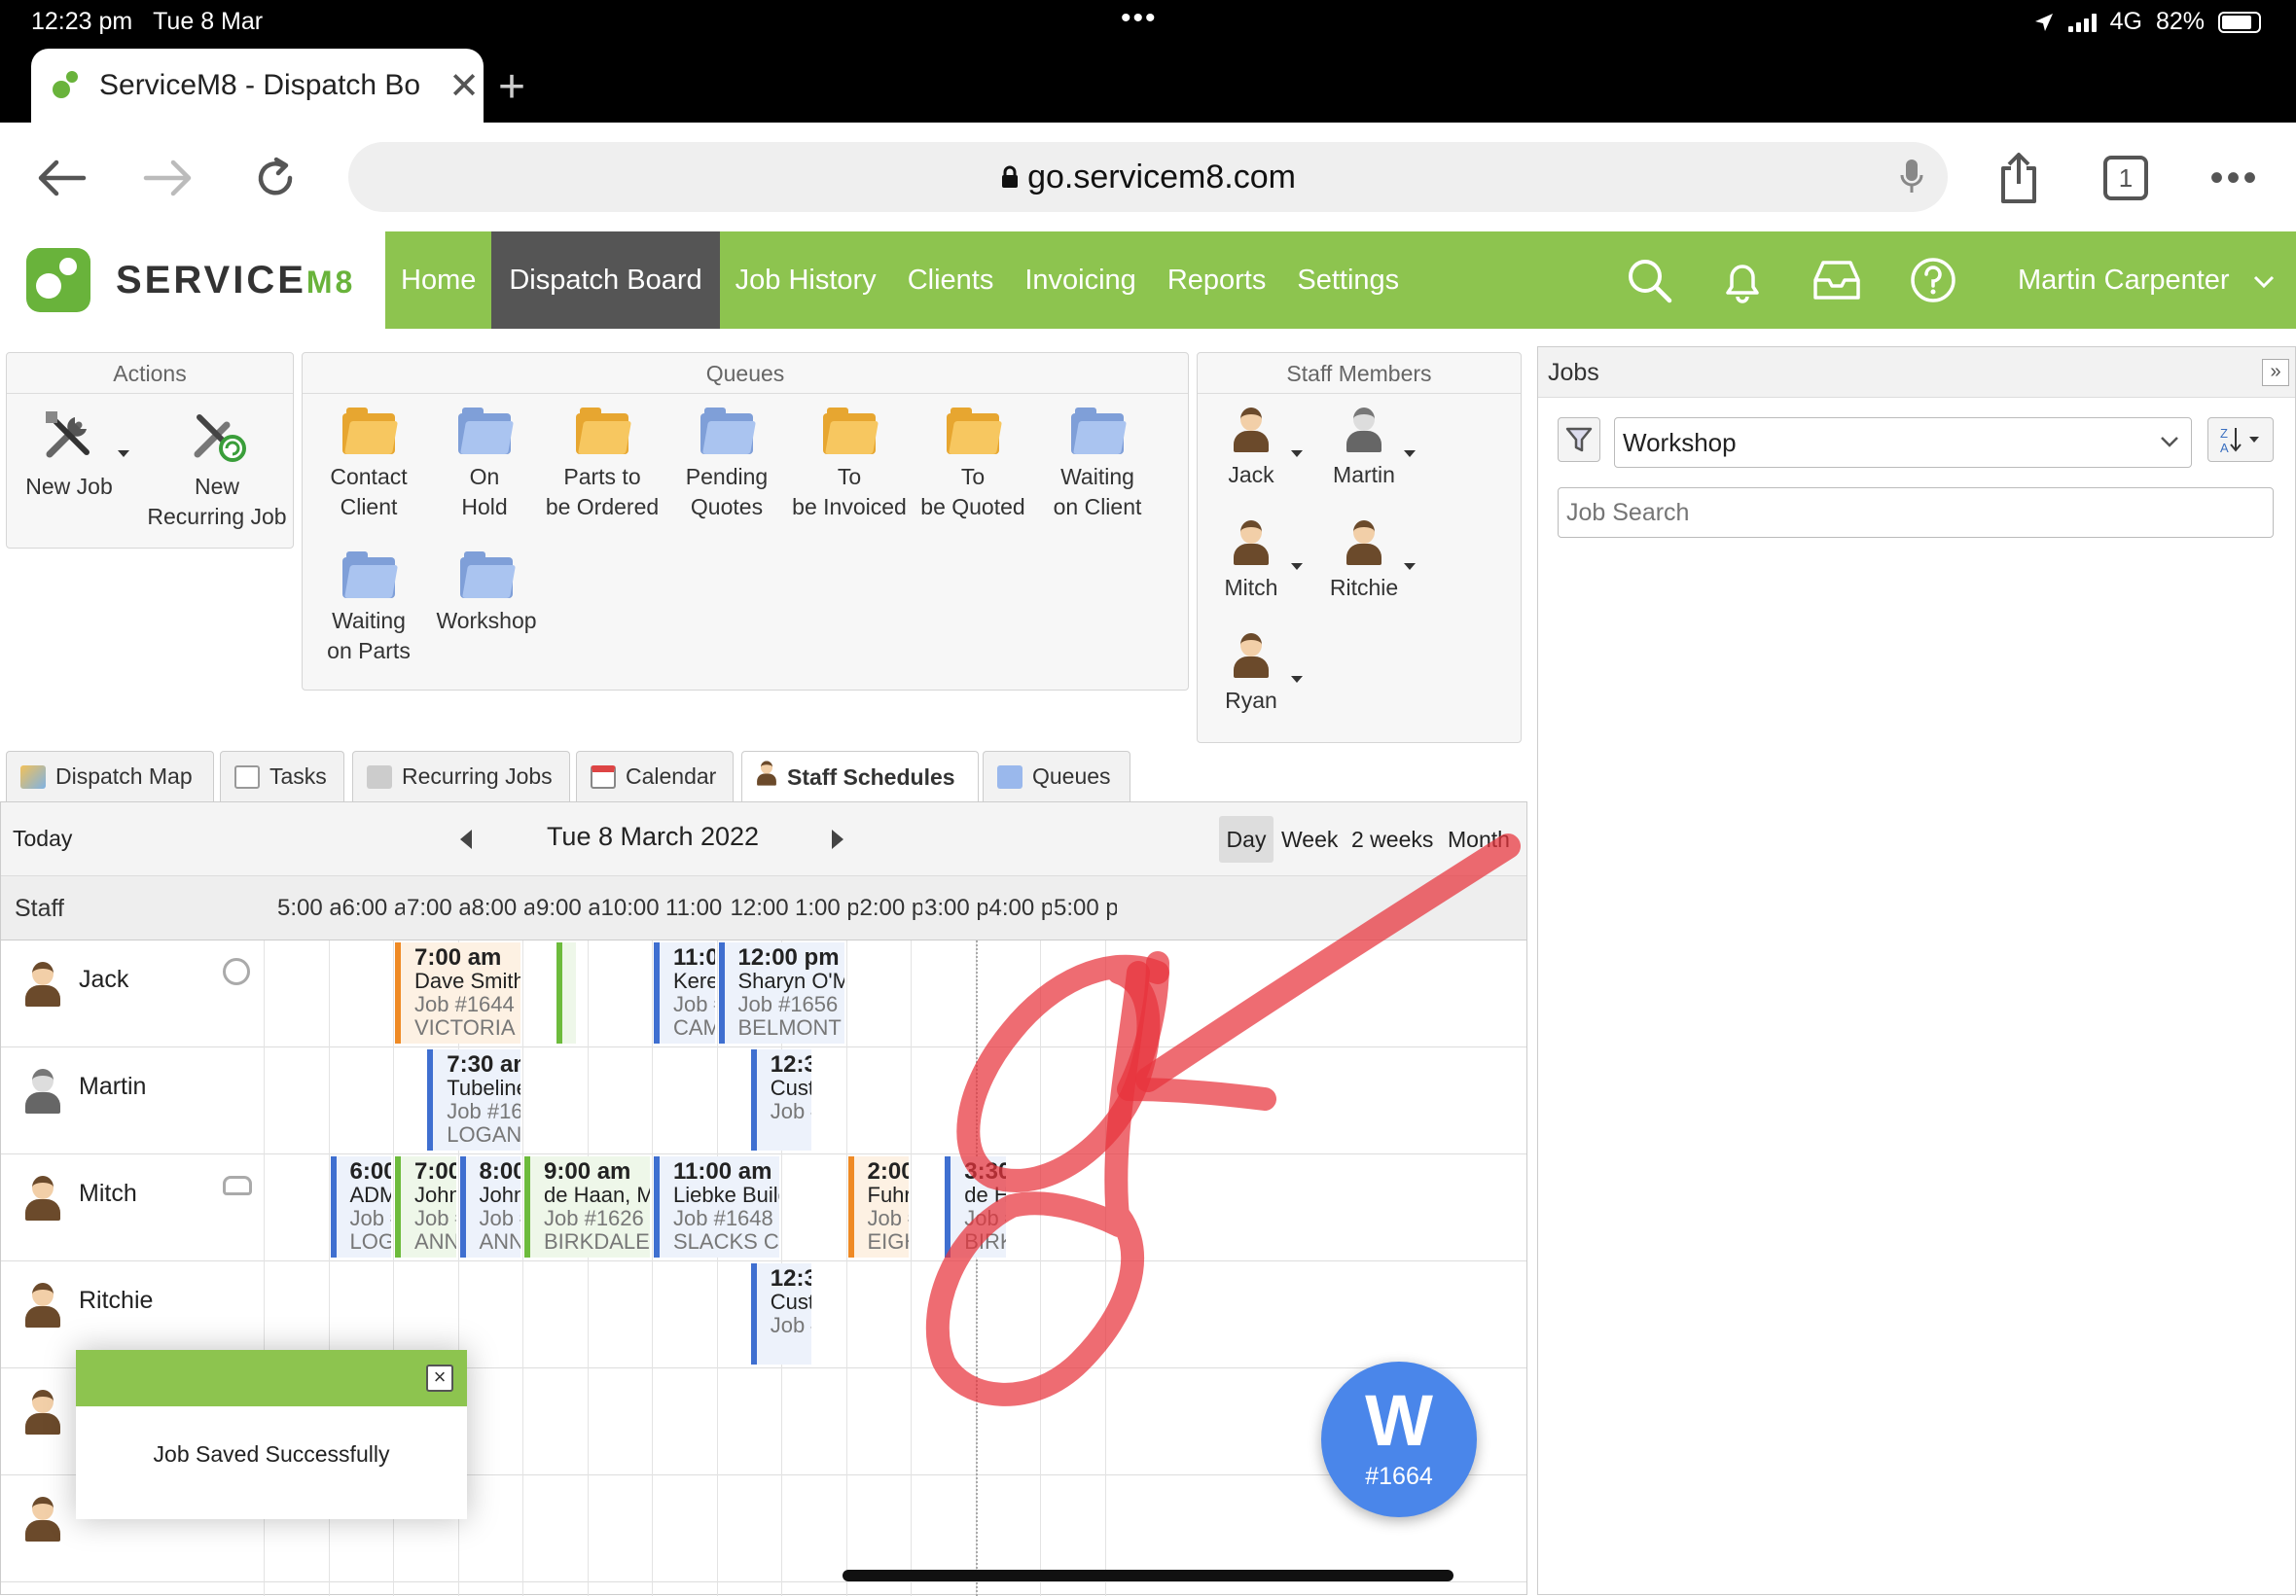  Describe the element at coordinates (1080, 280) in the screenshot. I see `nav-invoicing: Invoicing` at that location.